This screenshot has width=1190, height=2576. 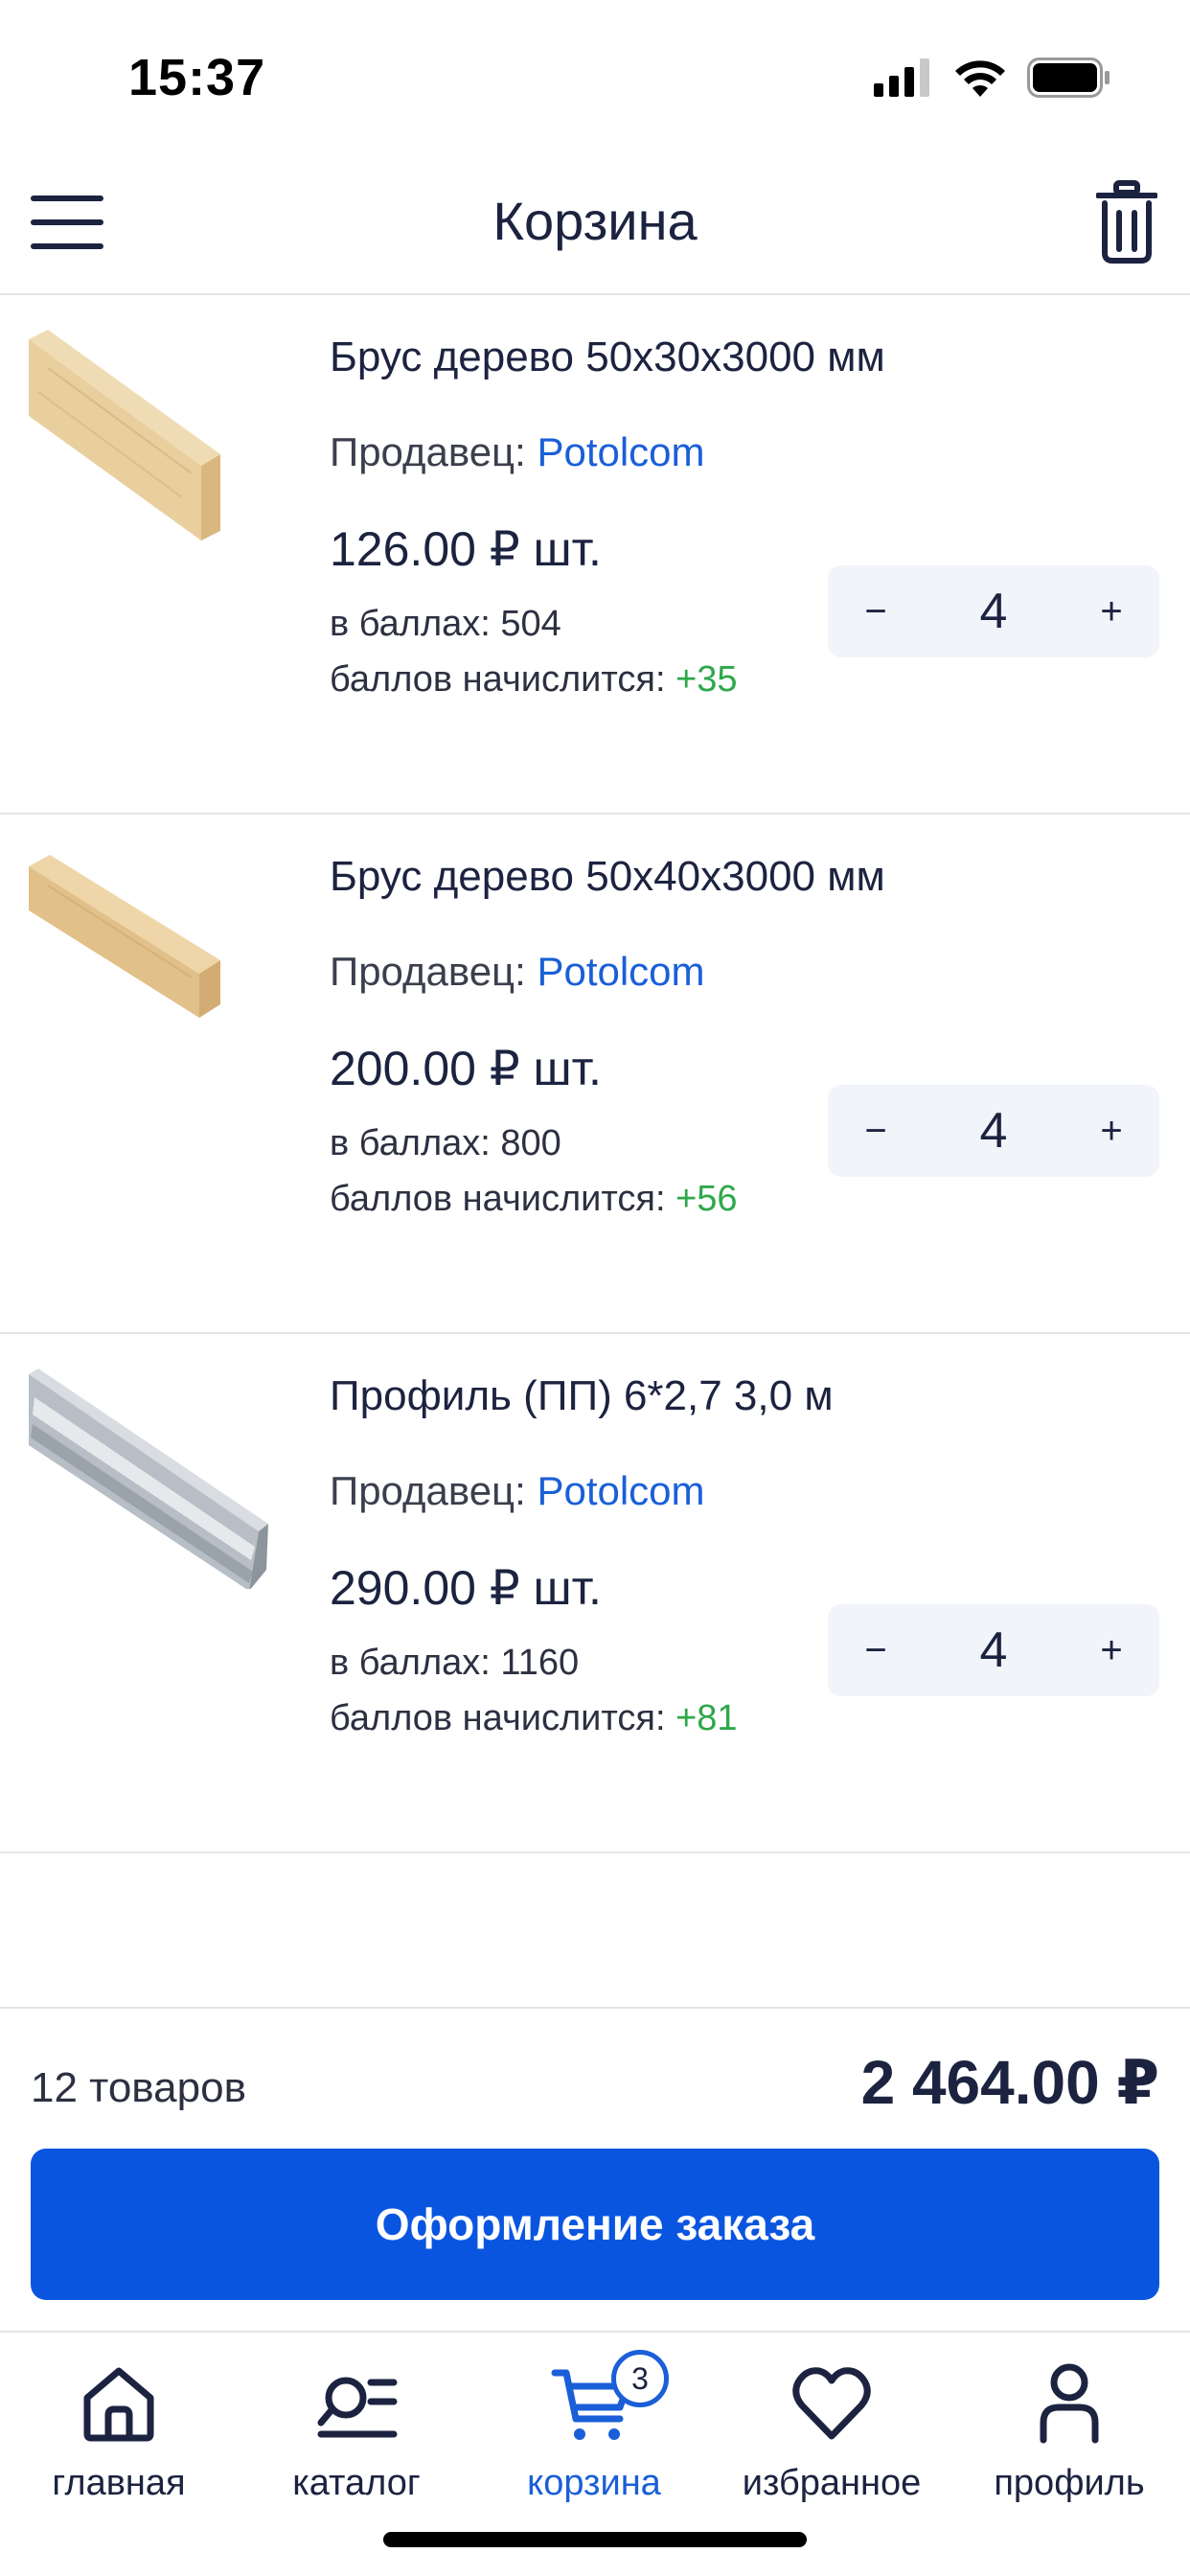 What do you see at coordinates (1010, 2082) in the screenshot?
I see `total-price: 2 464.00 ₽` at bounding box center [1010, 2082].